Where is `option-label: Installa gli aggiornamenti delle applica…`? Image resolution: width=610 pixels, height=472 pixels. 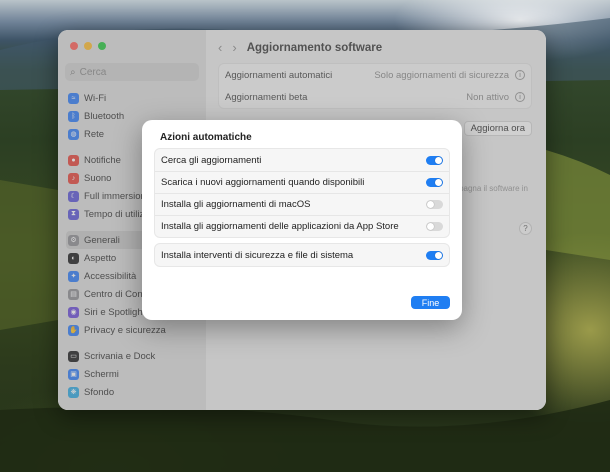 option-label: Installa gli aggiornamenti delle applica… is located at coordinates (280, 226).